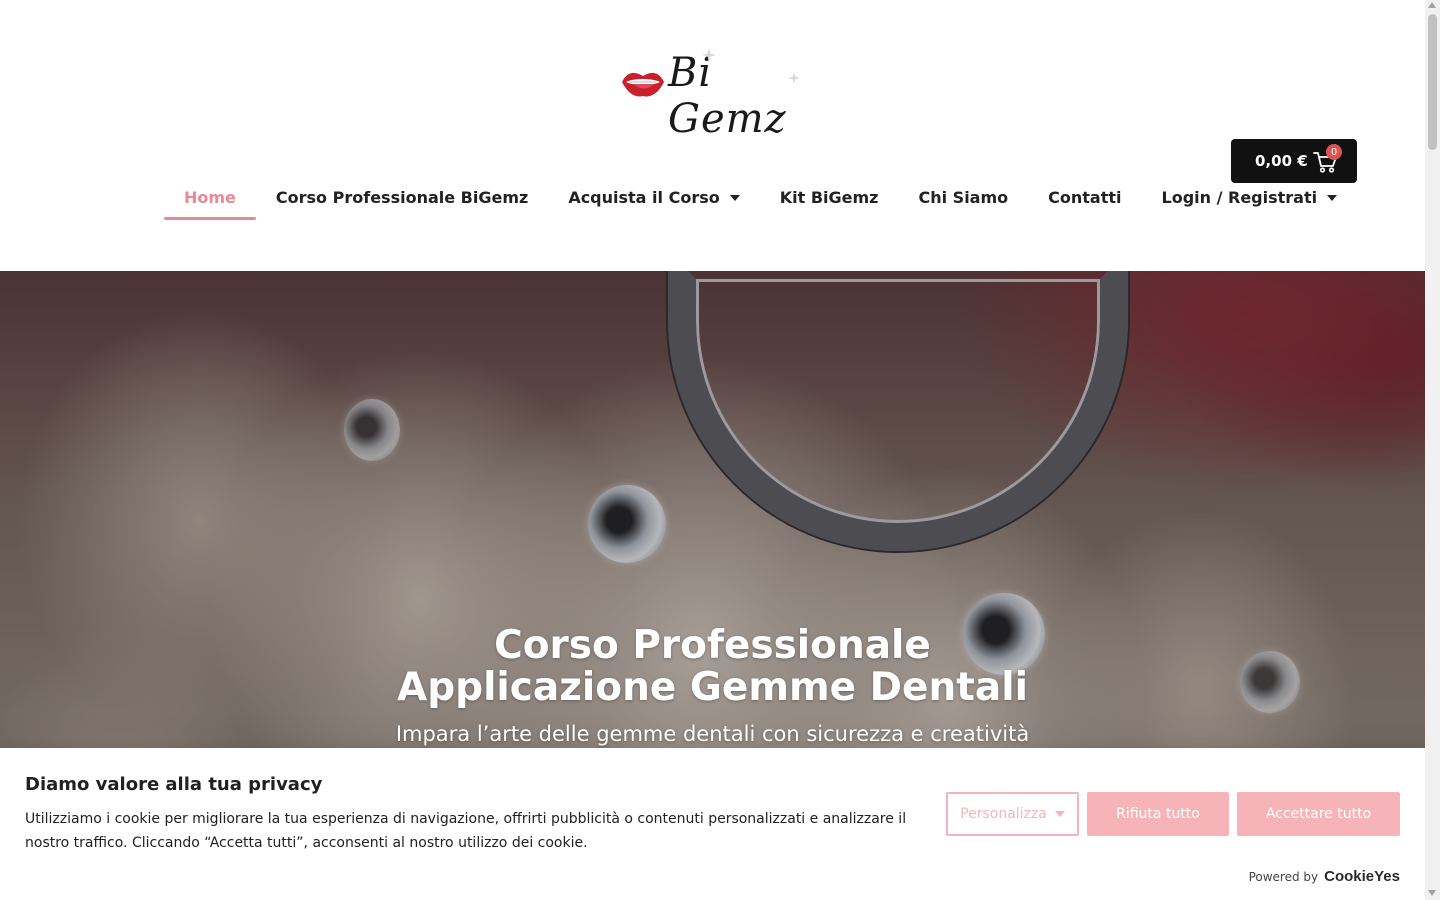  I want to click on nav-item-label: Kit BiGemz, so click(829, 197).